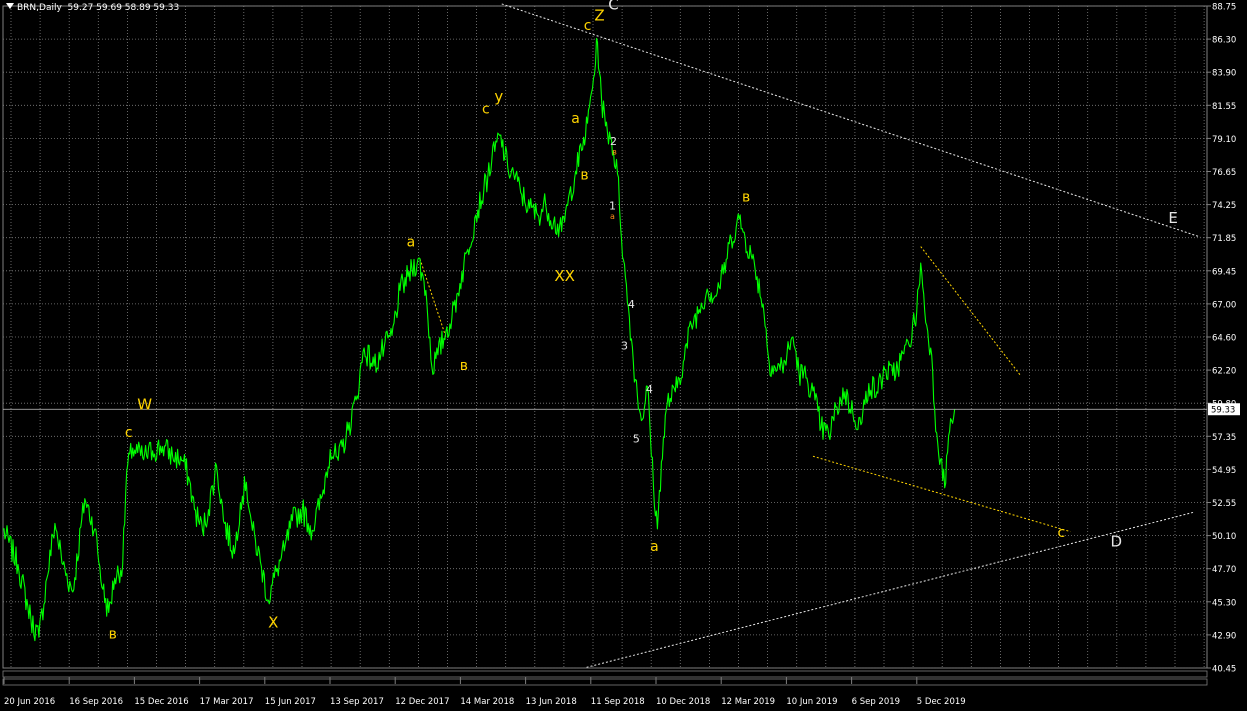 This screenshot has height=711, width=1247. What do you see at coordinates (613, 6) in the screenshot?
I see `wave-label: C` at bounding box center [613, 6].